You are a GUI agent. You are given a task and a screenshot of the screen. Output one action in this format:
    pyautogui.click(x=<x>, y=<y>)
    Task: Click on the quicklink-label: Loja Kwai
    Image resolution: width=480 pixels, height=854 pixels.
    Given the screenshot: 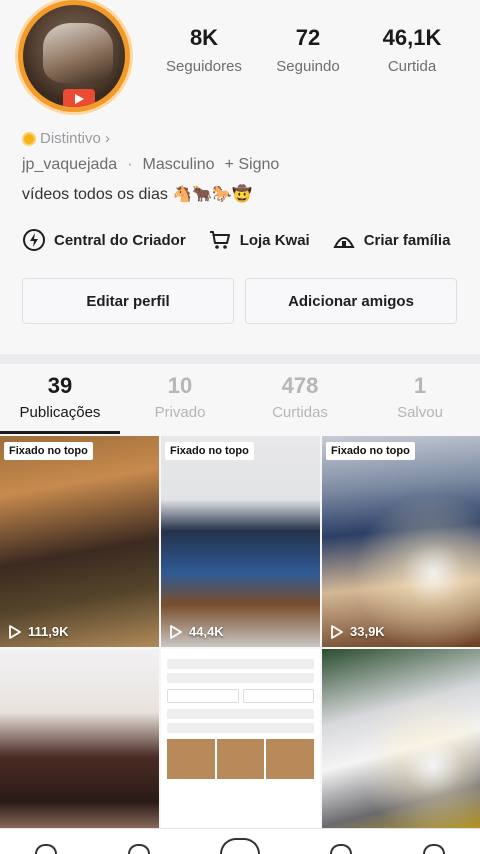 What is the action you would take?
    pyautogui.click(x=274, y=240)
    